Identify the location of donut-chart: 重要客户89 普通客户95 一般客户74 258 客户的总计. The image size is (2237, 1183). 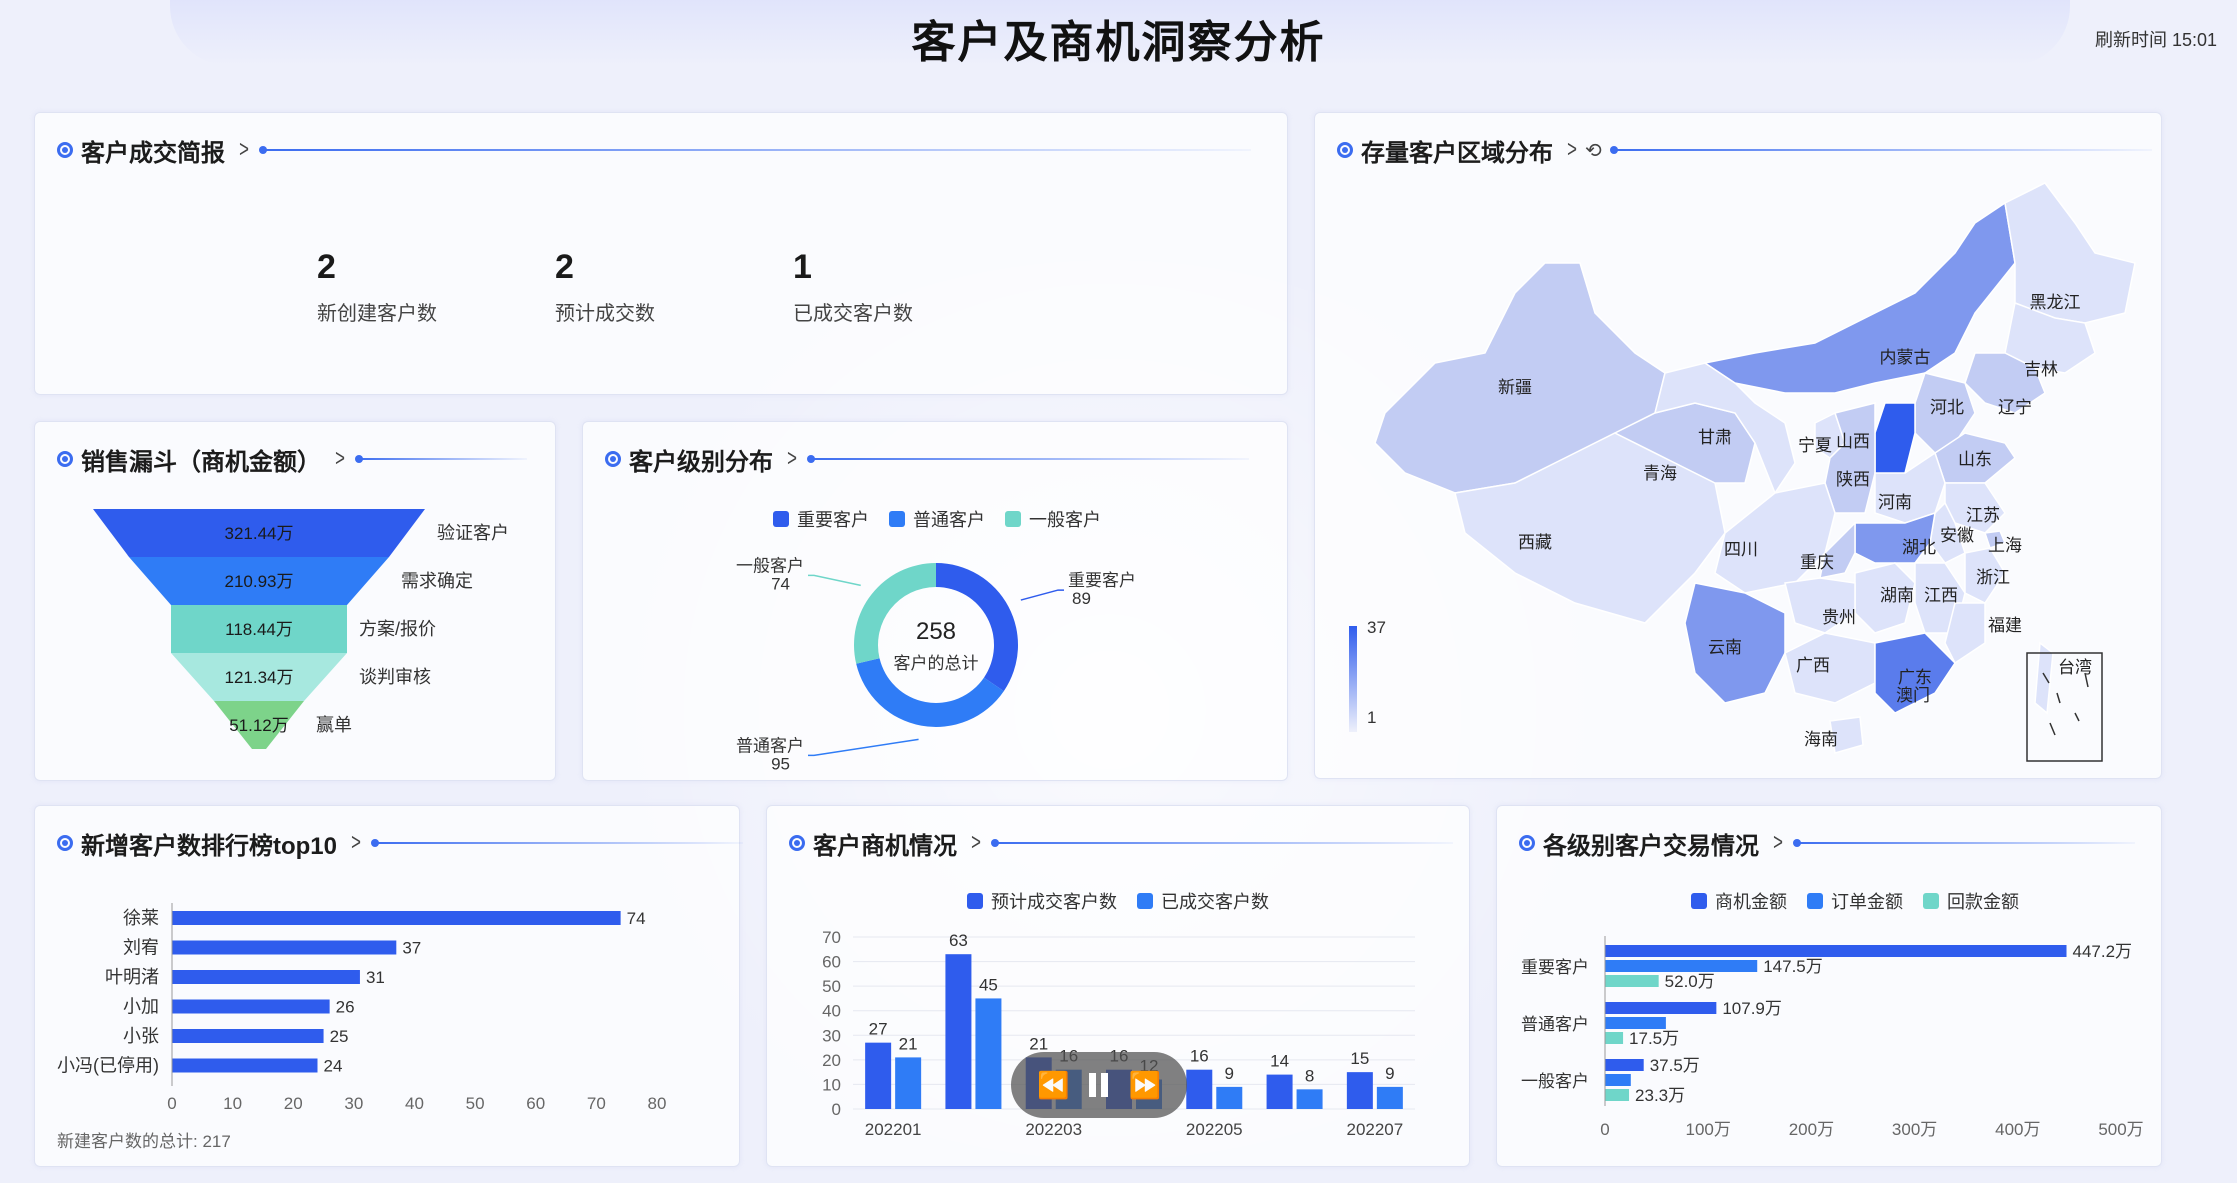
(936, 602).